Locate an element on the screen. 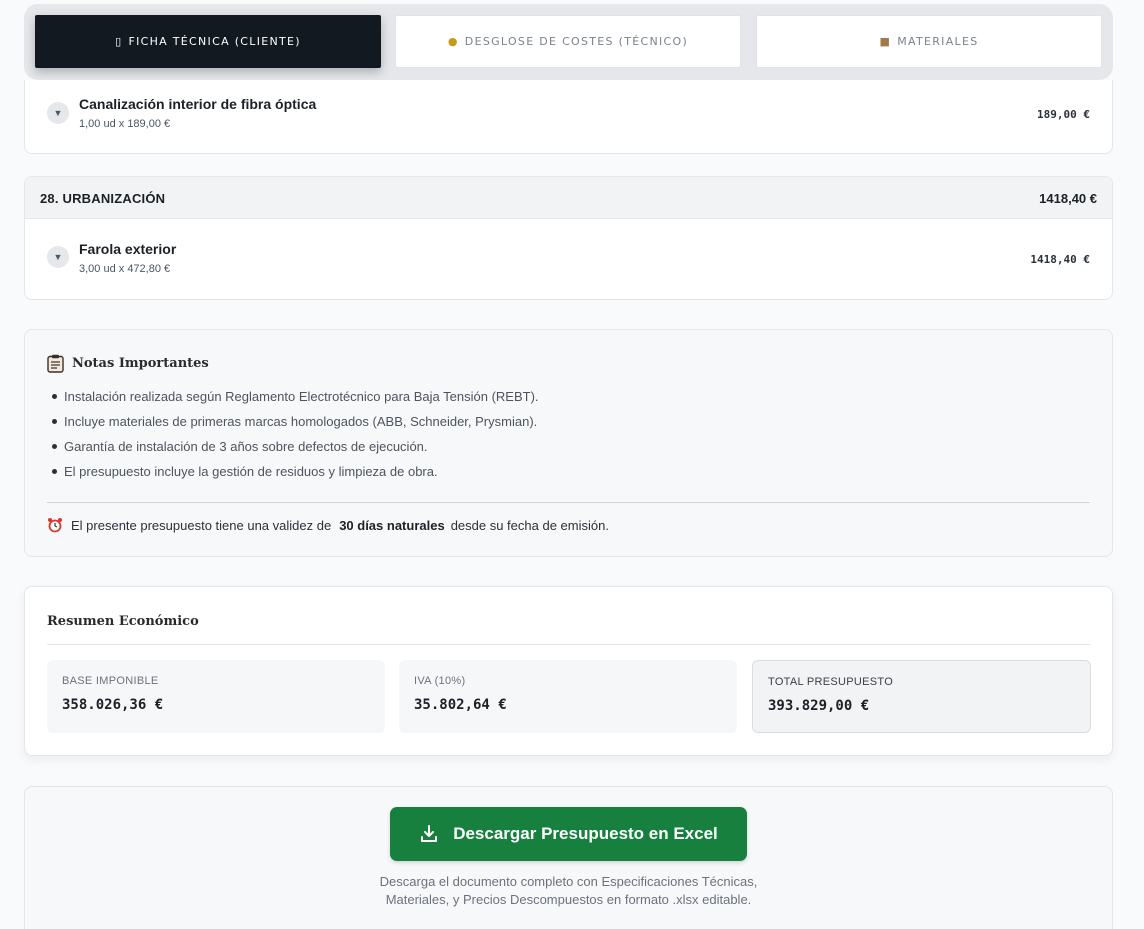 This screenshot has height=929, width=1144. tab-ficha-tecnica: ▯ FICHA TÉCNICA (CLIENTE) is located at coordinates (208, 41).